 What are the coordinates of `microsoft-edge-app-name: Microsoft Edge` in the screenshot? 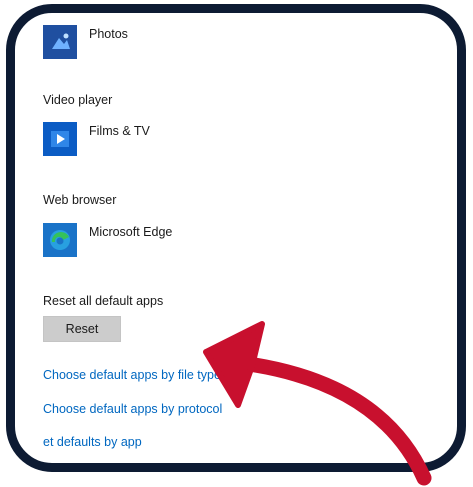 It's located at (131, 232).